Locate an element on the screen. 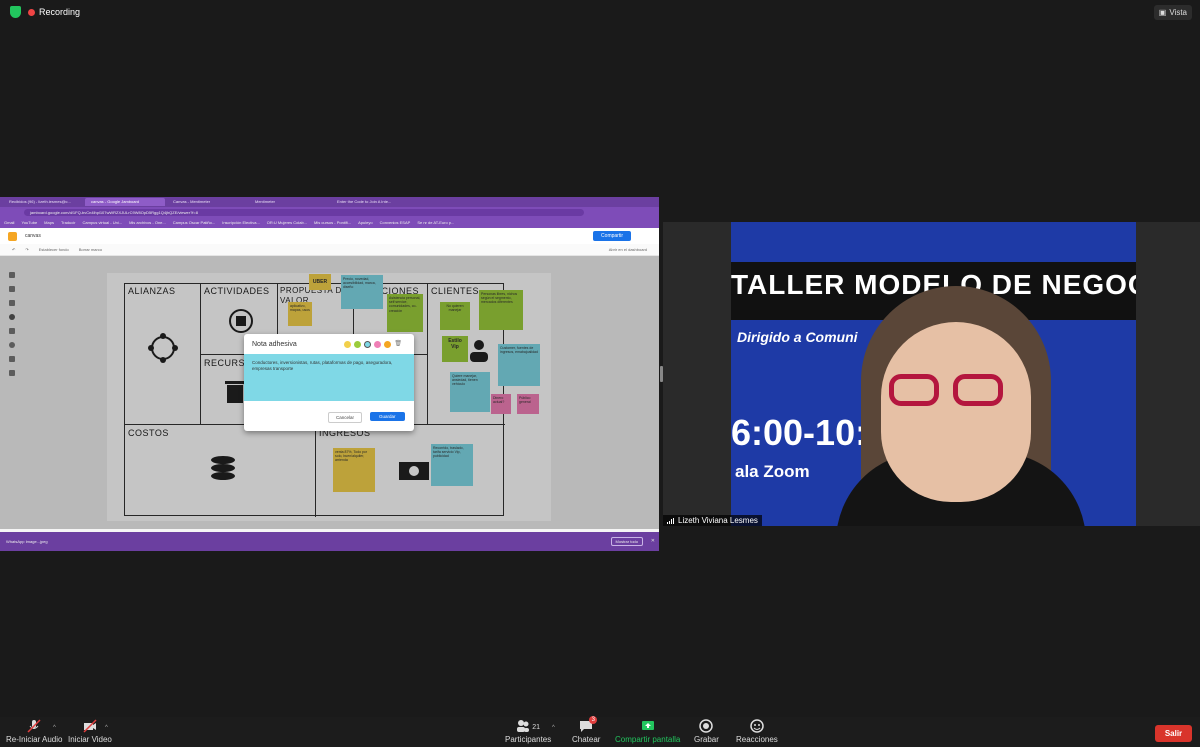 The image size is (1200, 747). top-bar: Recording ▣ Vista is located at coordinates (600, 12).